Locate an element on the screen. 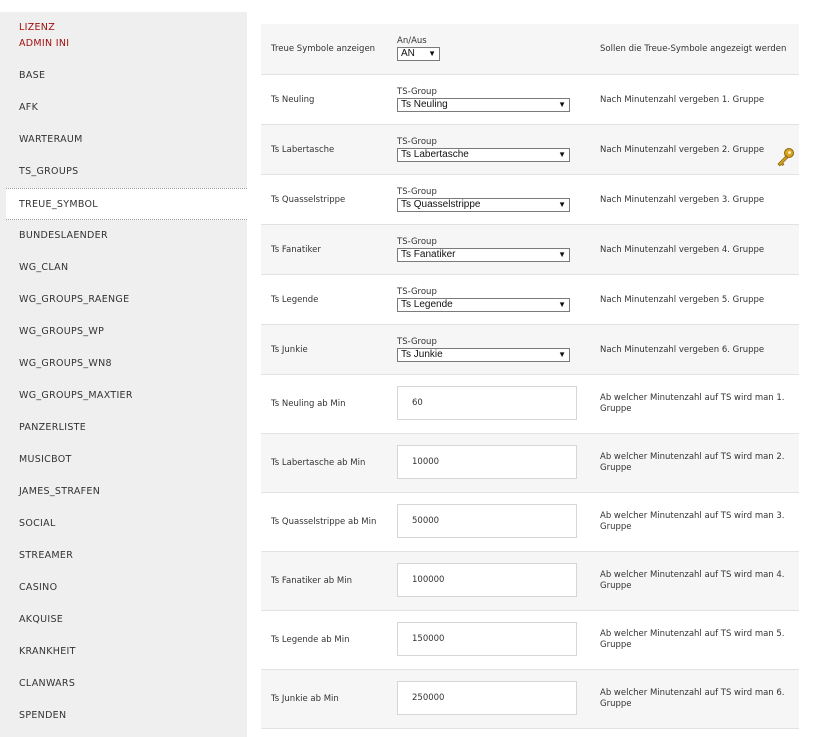 The image size is (817, 737). sidebar-link-lizenz: LIZENZ is located at coordinates (37, 27).